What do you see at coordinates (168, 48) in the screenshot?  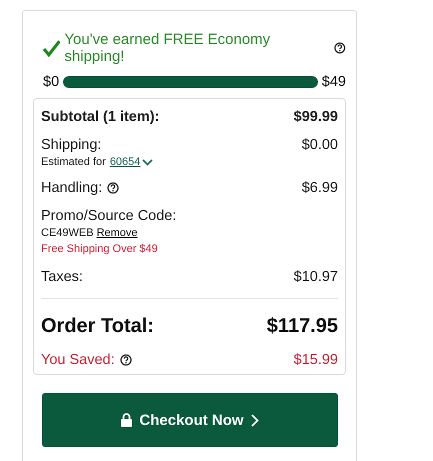 I see `shipping-message: You've earned FREE Economy shipping!` at bounding box center [168, 48].